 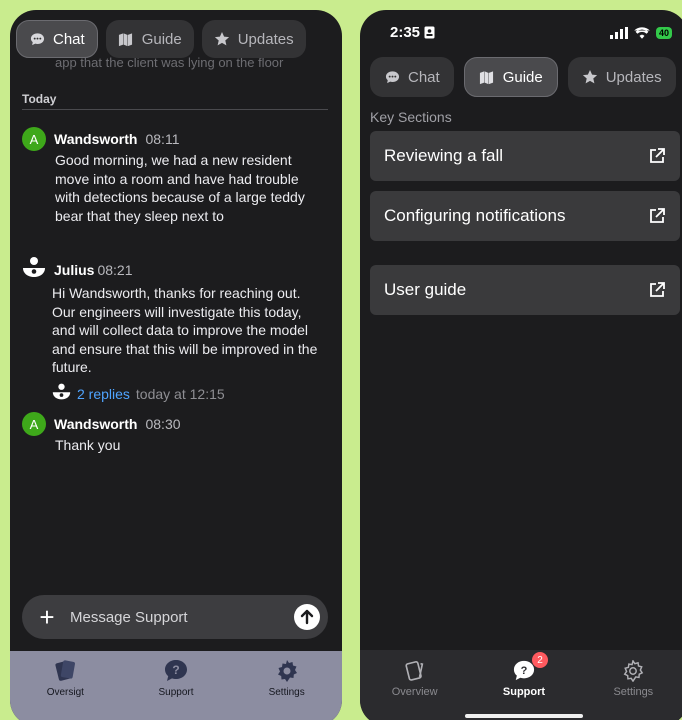 I want to click on guide-link-reviewing-a-fall: Reviewing a fall, so click(x=525, y=156).